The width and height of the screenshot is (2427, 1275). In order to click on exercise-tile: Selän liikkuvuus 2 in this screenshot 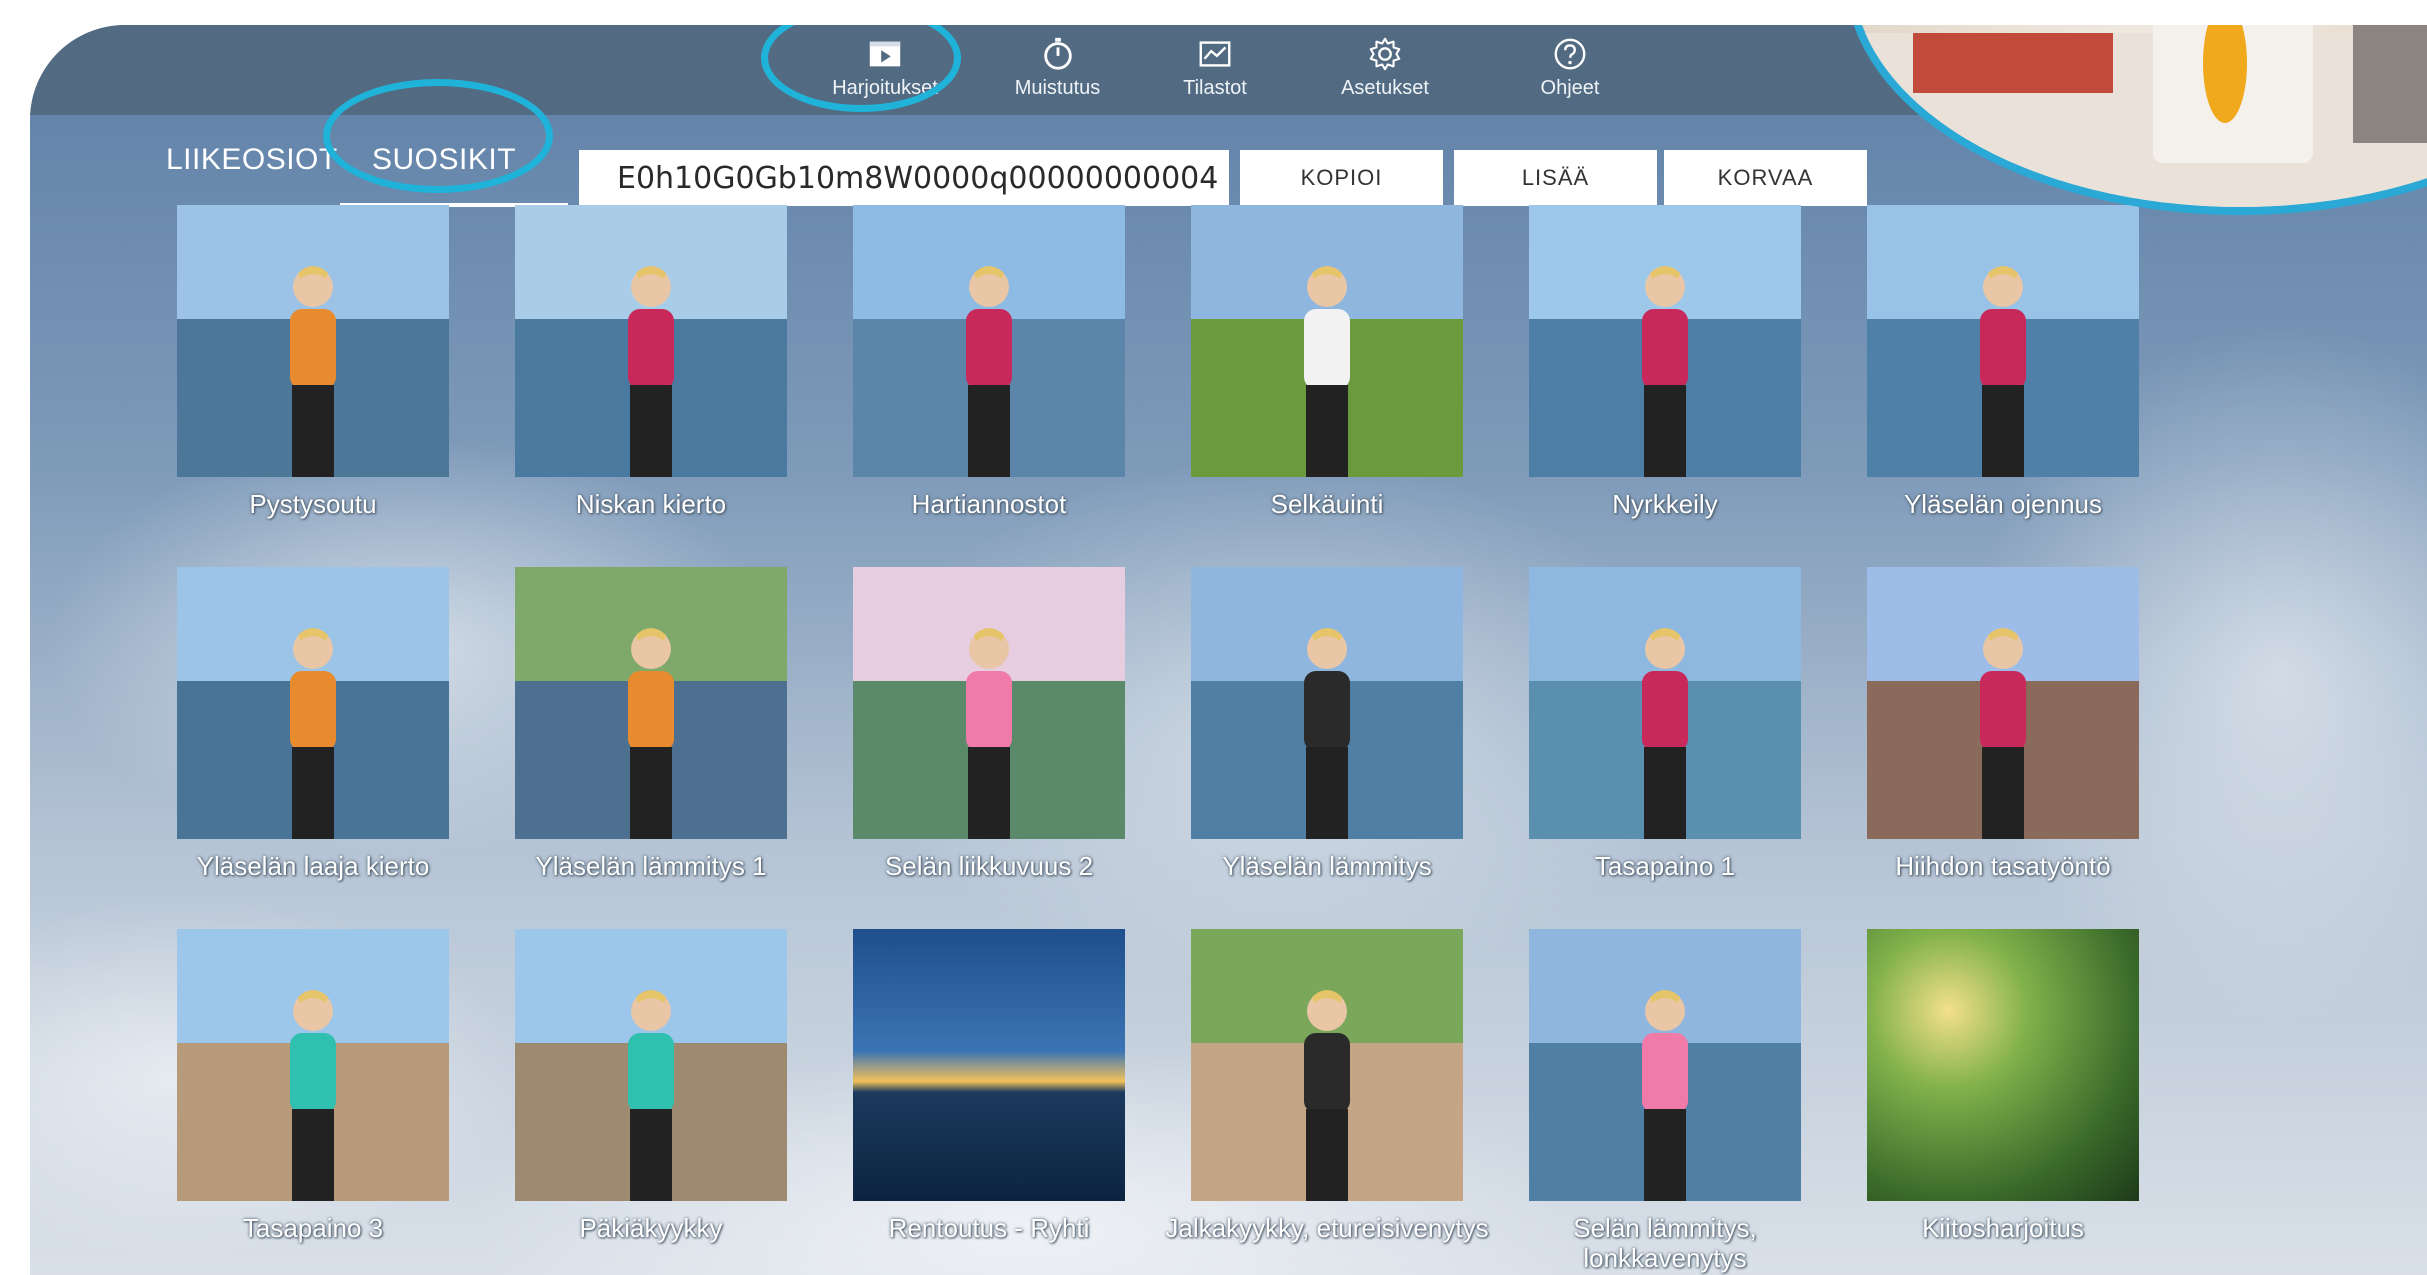, I will do `click(989, 724)`.